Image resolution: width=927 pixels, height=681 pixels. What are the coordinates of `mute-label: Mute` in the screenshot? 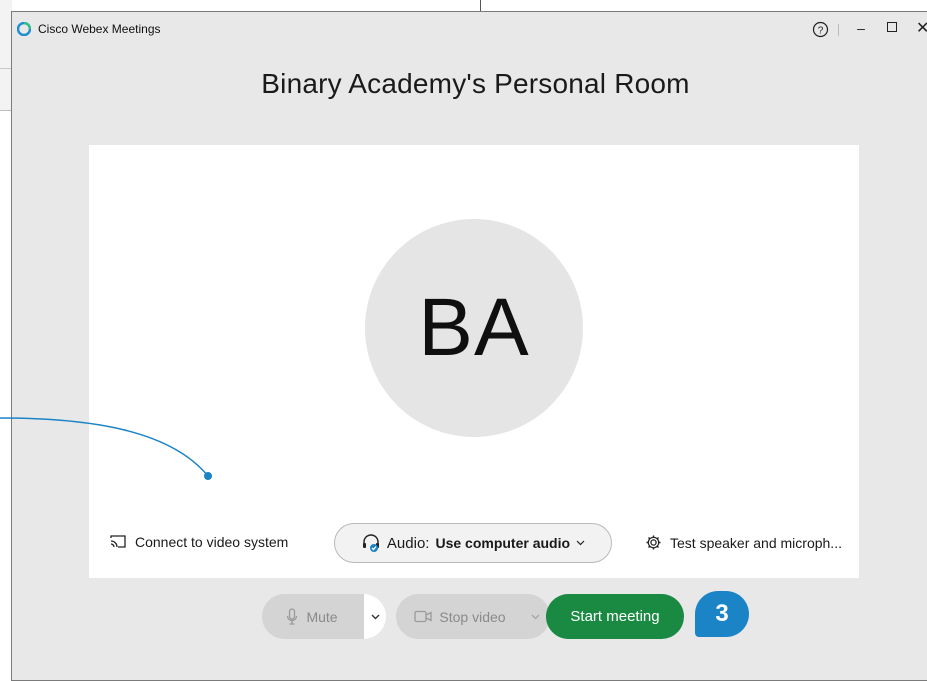 It's located at (322, 616).